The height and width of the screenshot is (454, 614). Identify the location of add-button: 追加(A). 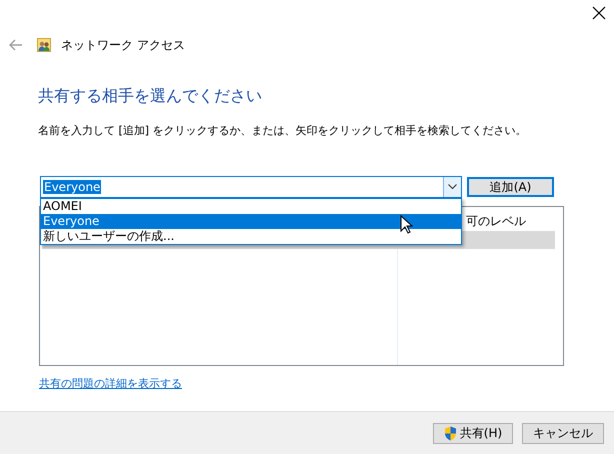
(510, 187).